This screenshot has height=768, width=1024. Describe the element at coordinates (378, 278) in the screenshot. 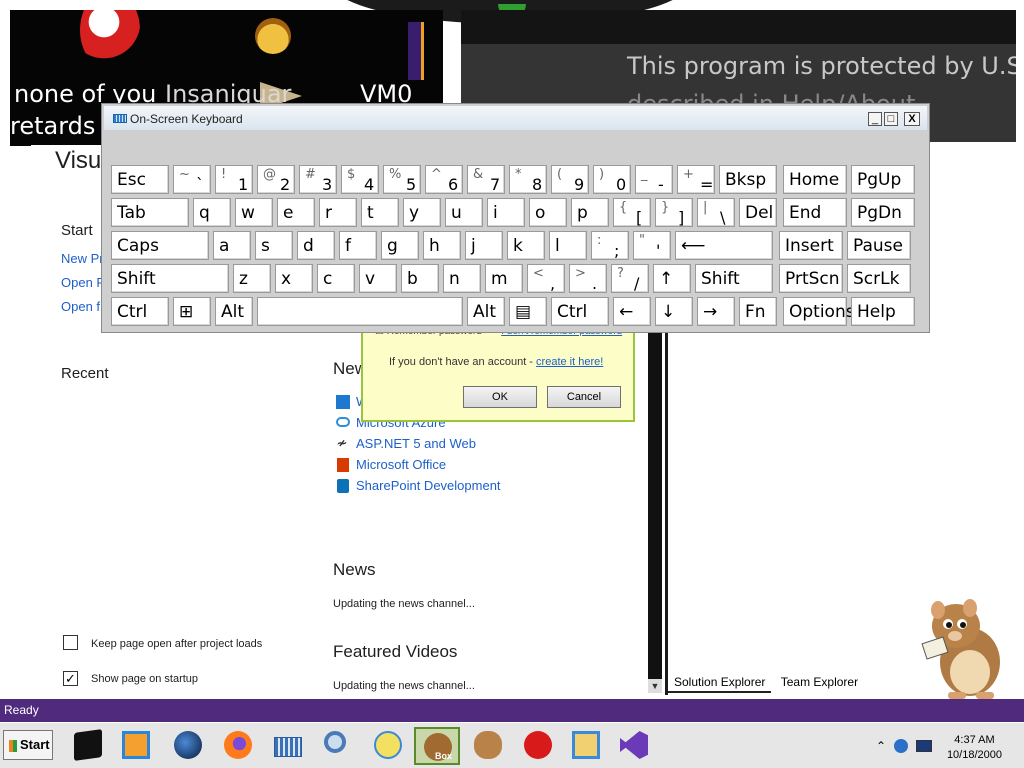

I see `key-v: v` at that location.